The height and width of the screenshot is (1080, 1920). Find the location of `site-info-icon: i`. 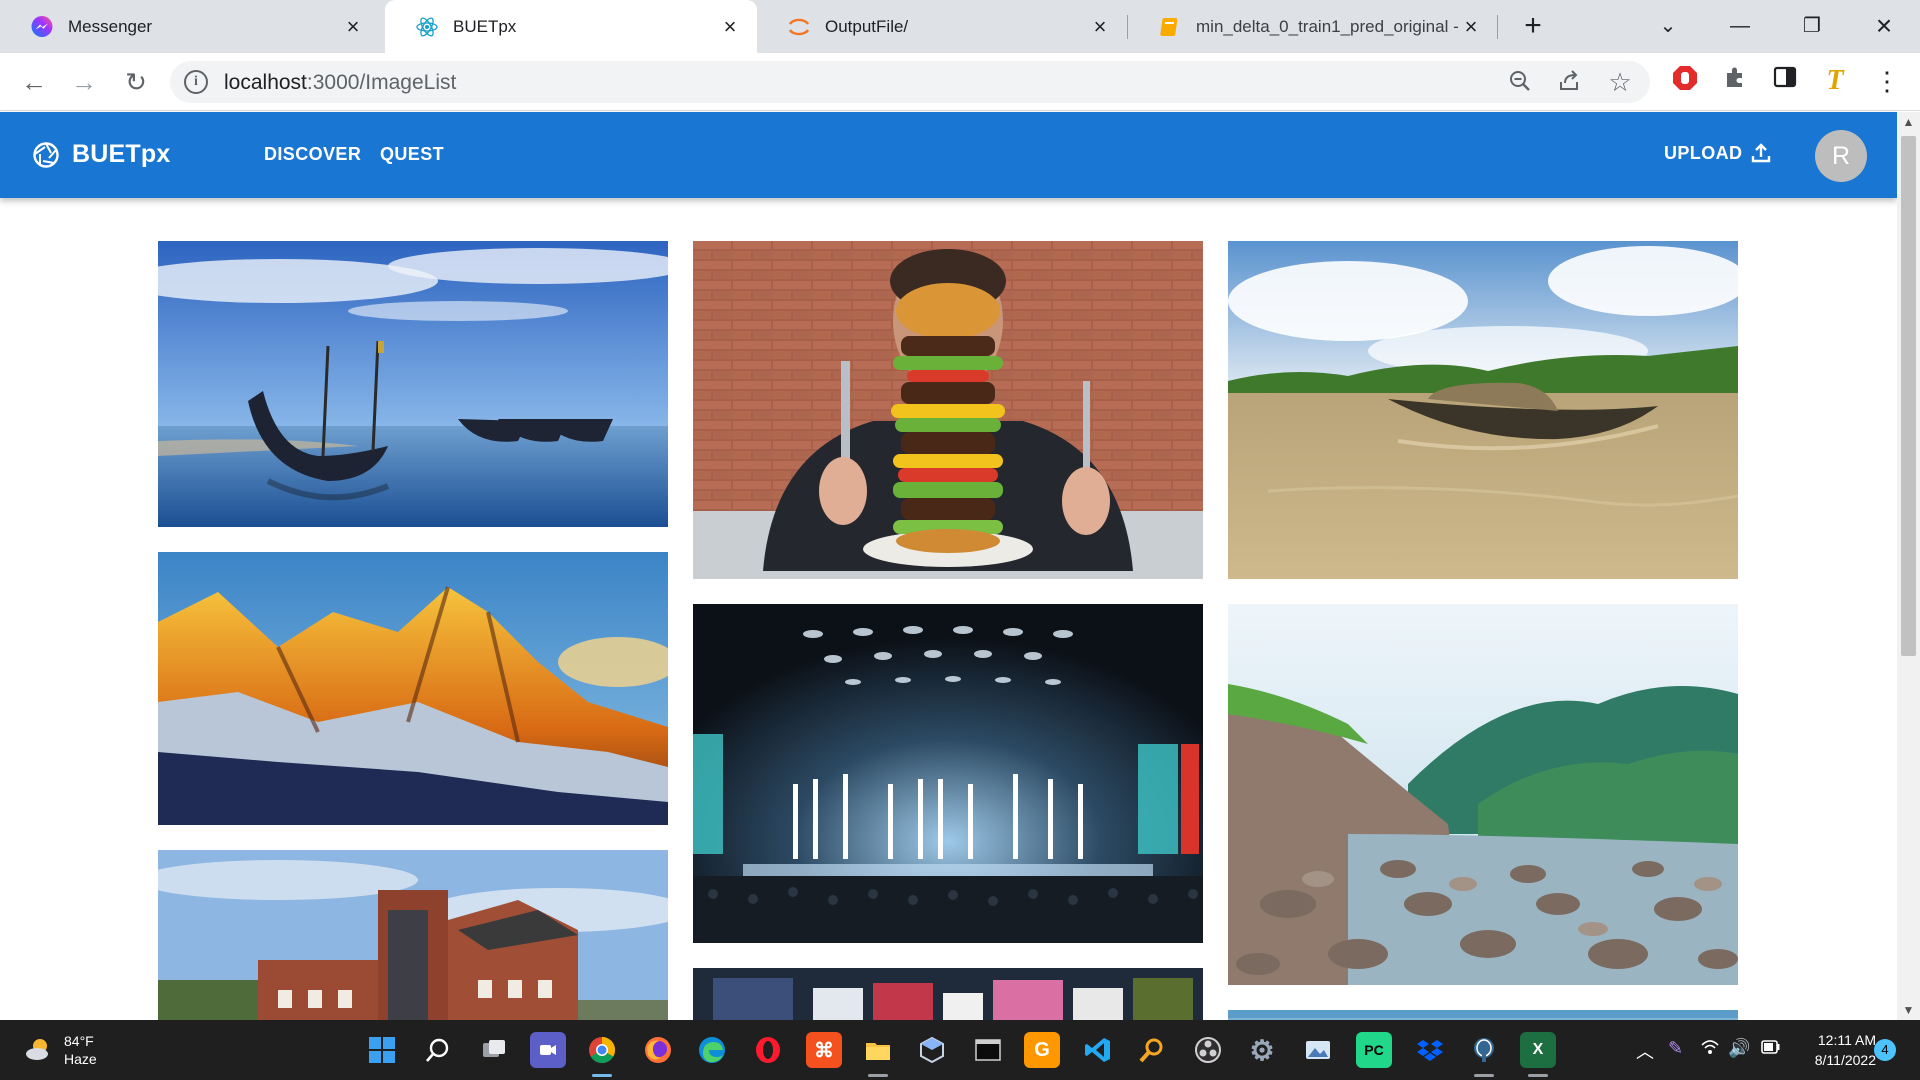

site-info-icon: i is located at coordinates (196, 82).